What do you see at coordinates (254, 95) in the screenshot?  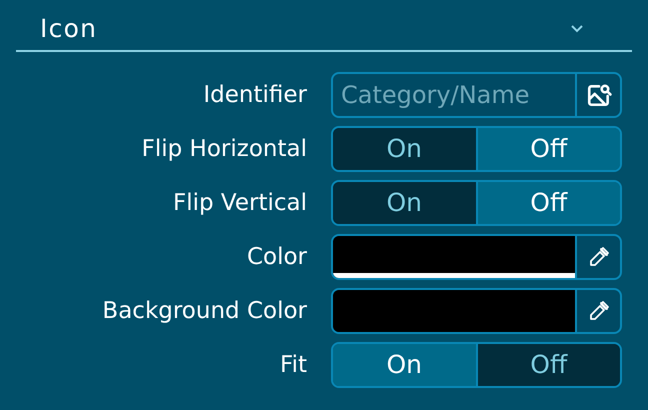 I see `field-label: Identifier` at bounding box center [254, 95].